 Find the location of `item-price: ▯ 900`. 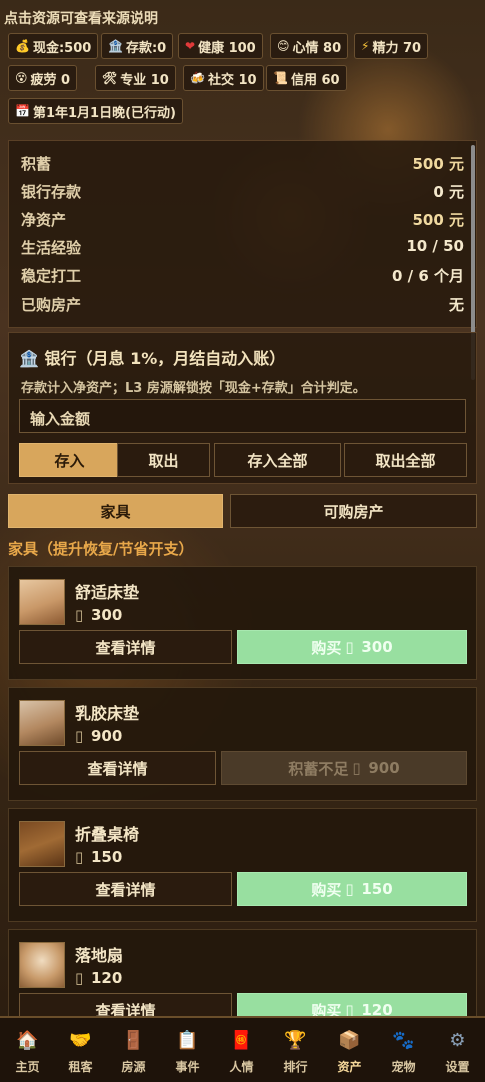

item-price: ▯ 900 is located at coordinates (98, 736).